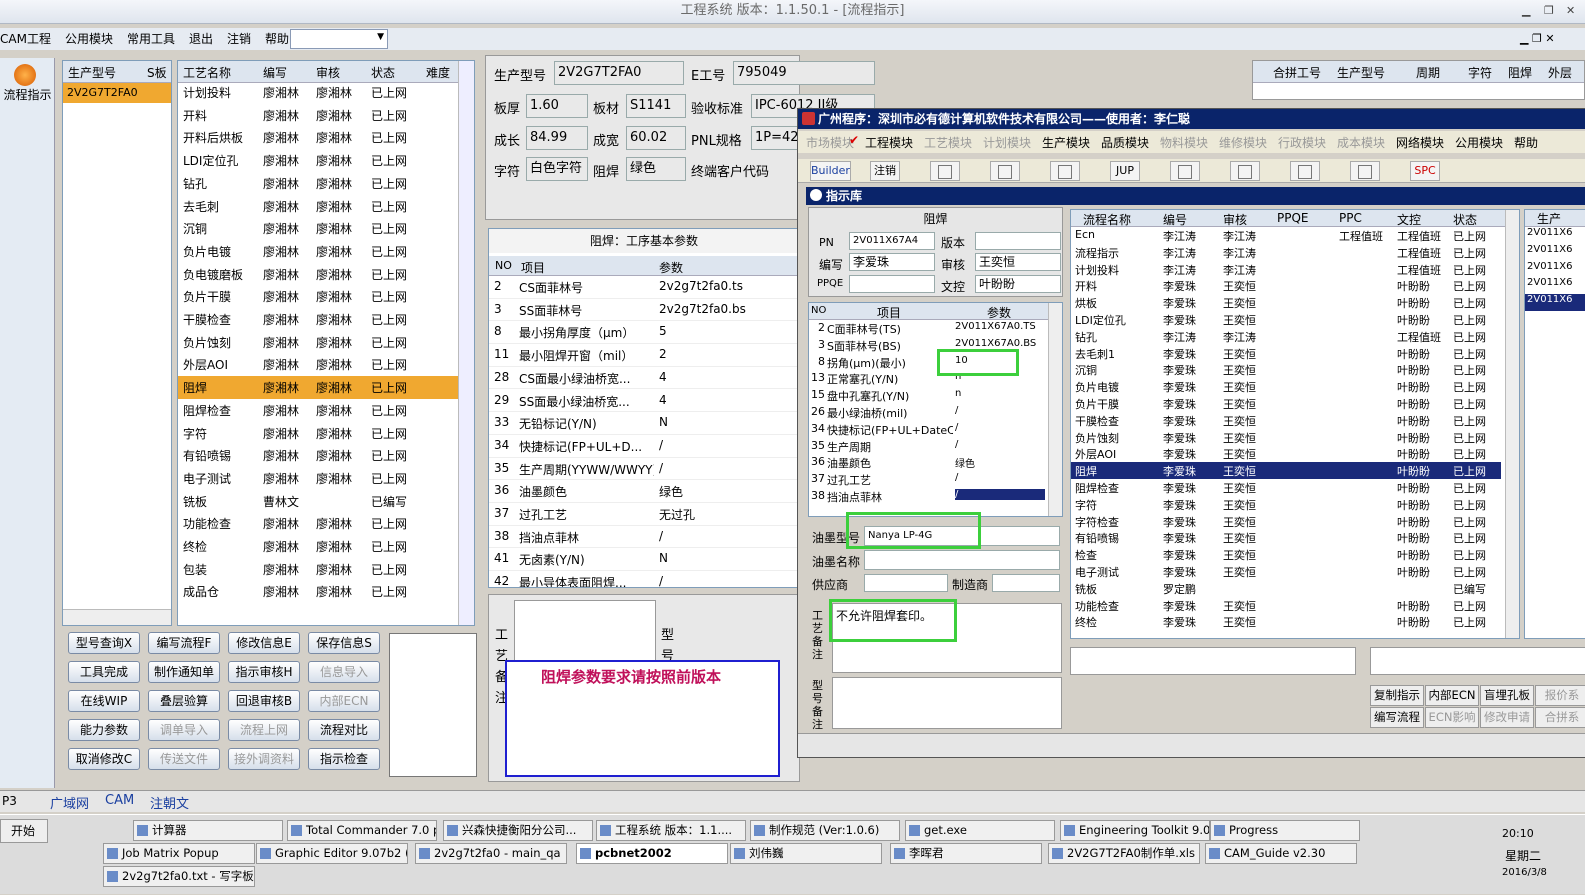  What do you see at coordinates (928, 429) in the screenshot?
I see `table-row: 34 快捷标记(FP+UL+DateCo /` at bounding box center [928, 429].